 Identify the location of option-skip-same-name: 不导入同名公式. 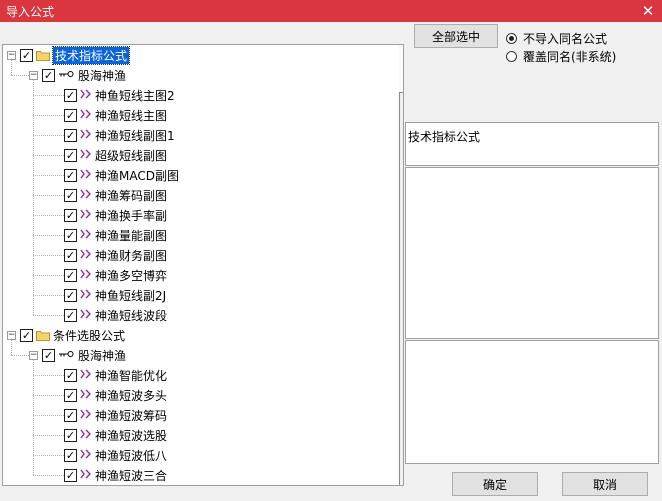
(556, 38).